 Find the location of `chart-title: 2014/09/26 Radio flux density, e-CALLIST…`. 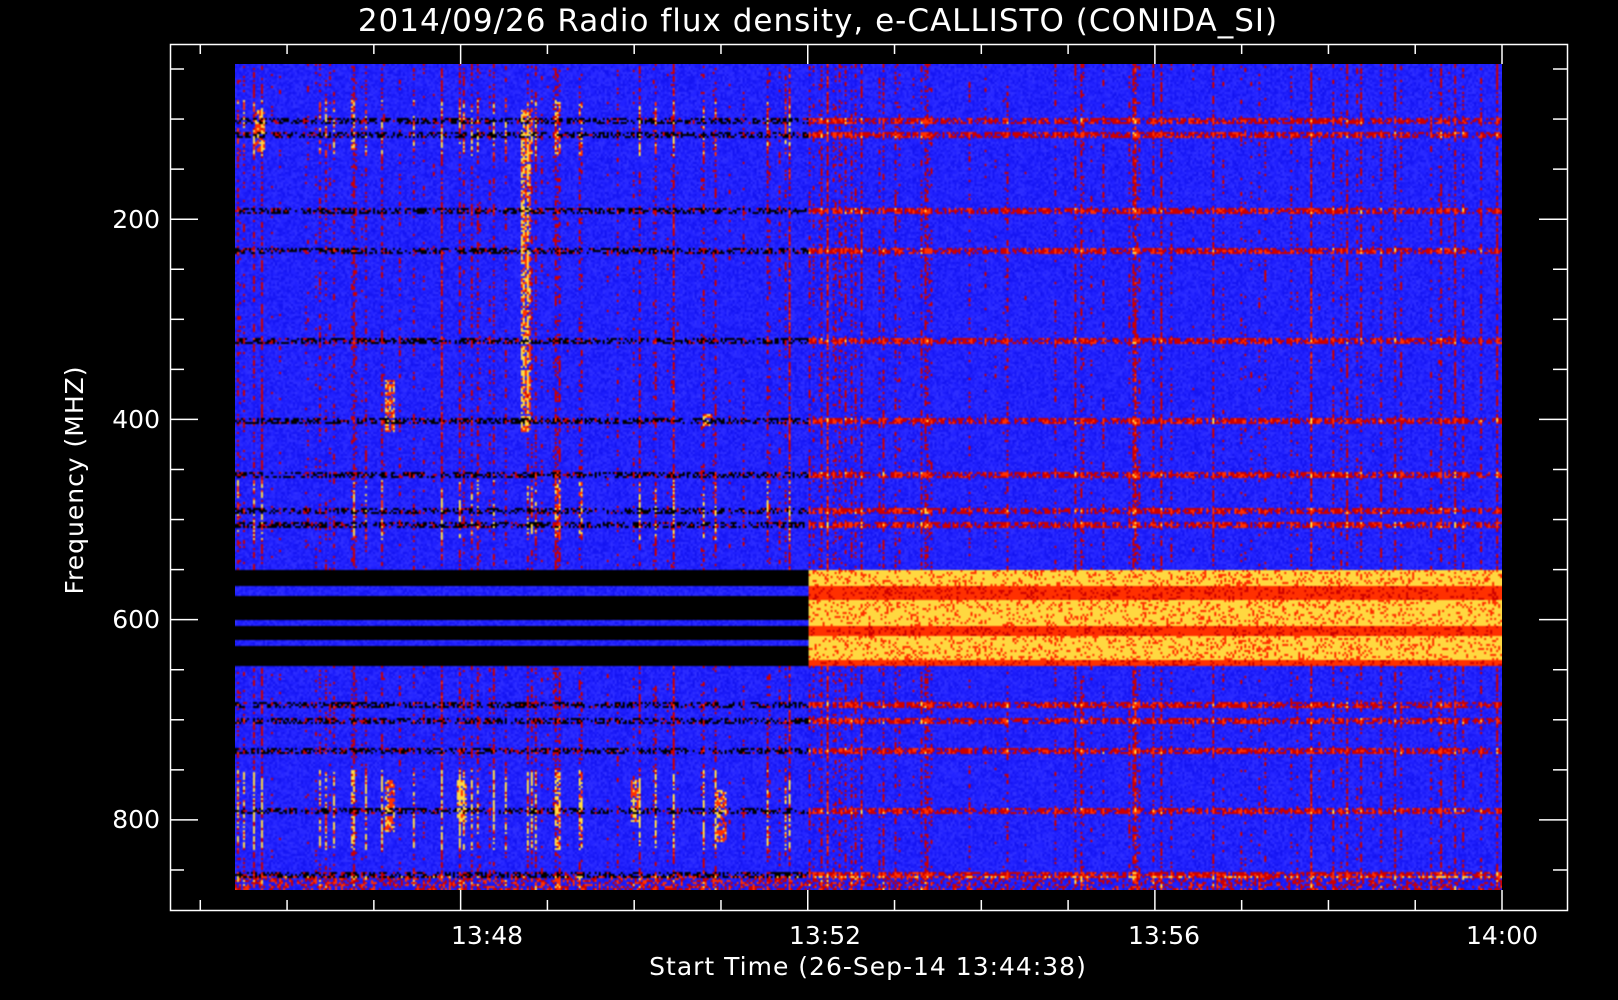

chart-title: 2014/09/26 Radio flux density, e-CALLIST… is located at coordinates (818, 21).